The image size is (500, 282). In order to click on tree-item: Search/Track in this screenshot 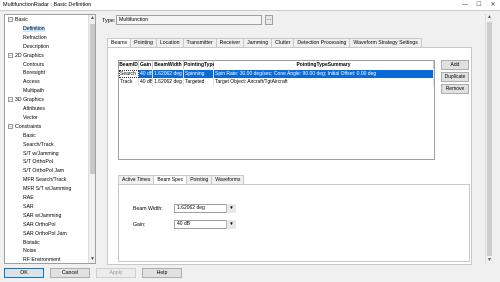, I will do `click(47, 145)`.